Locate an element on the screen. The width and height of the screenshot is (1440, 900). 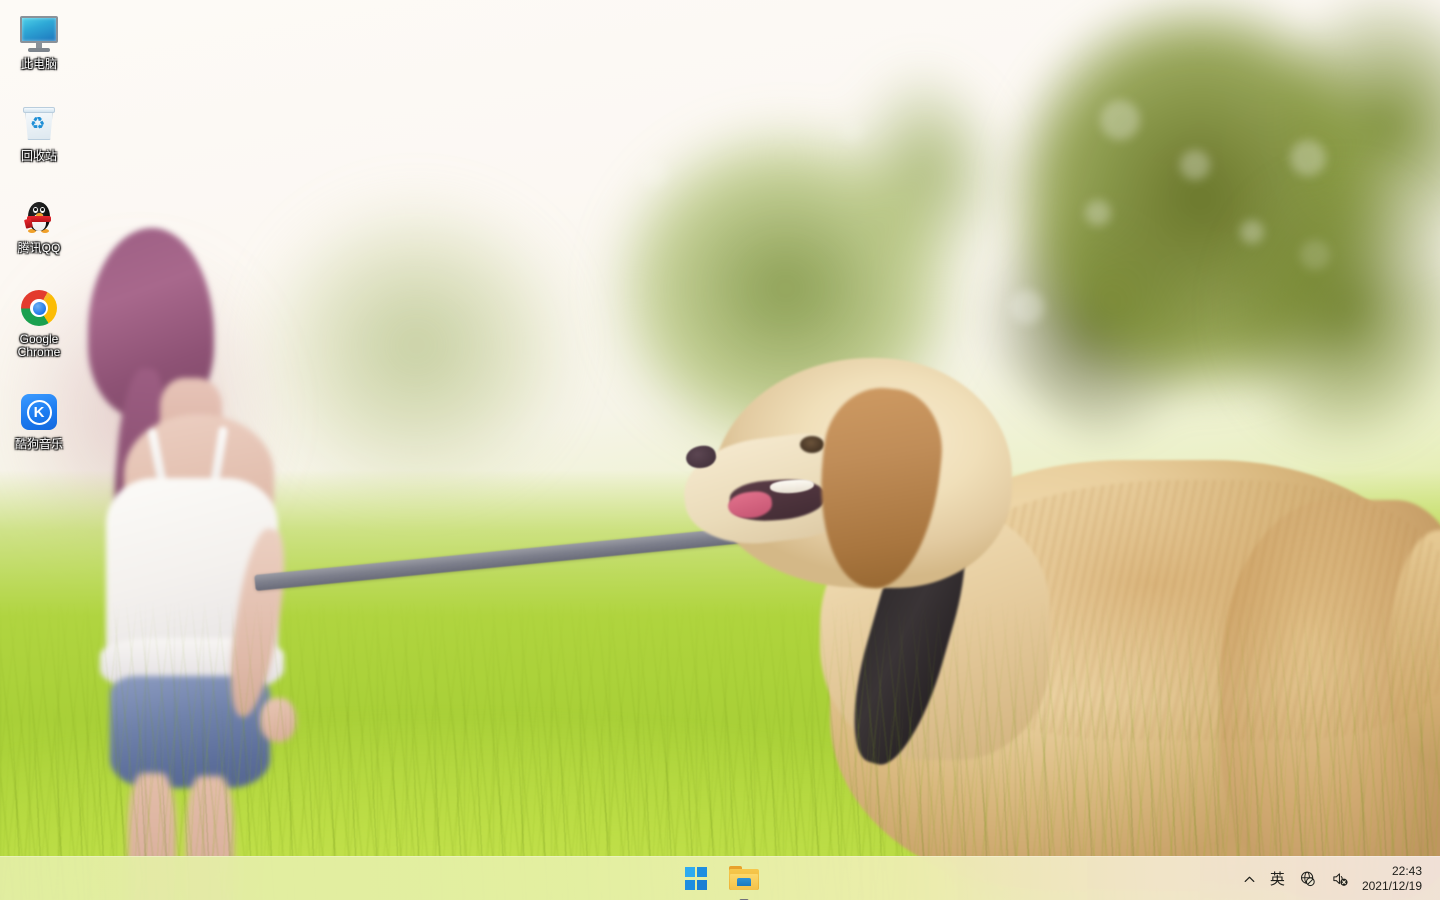
taskbar-clock: 22:43 2021/12/19 is located at coordinates (1394, 879).